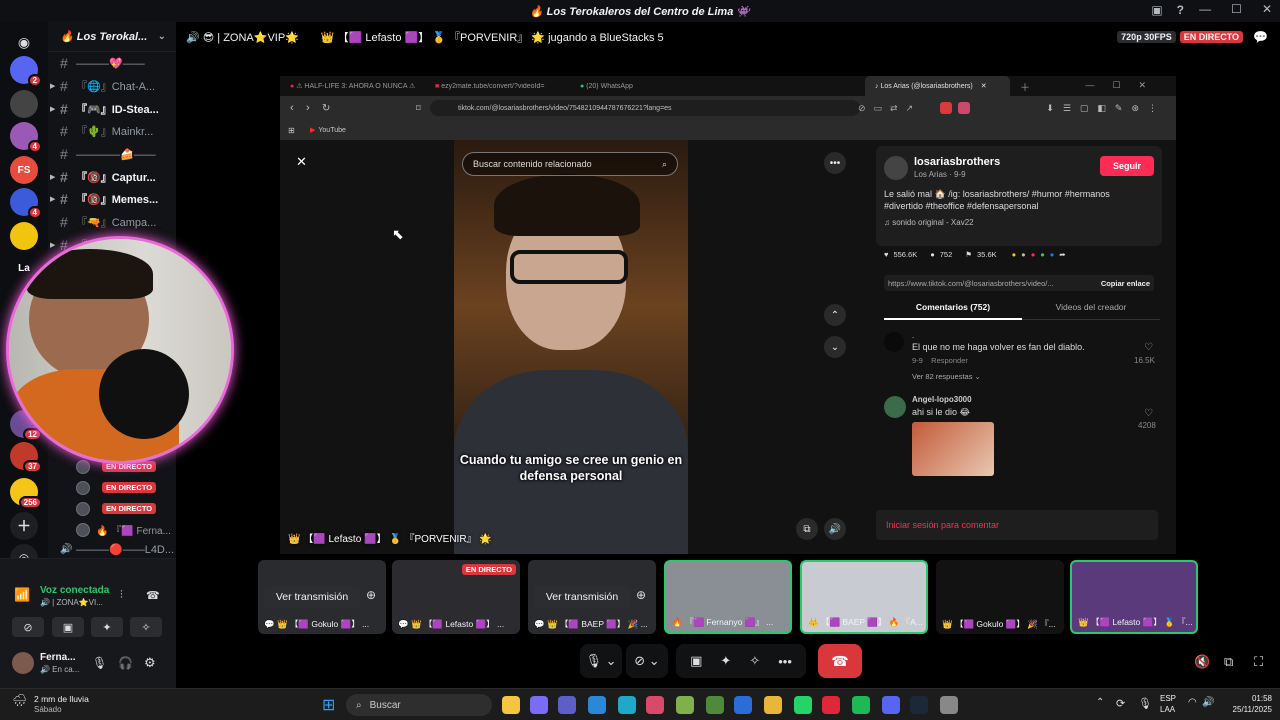  What do you see at coordinates (957, 162) in the screenshot?
I see `author-handle: losariasbrothers` at bounding box center [957, 162].